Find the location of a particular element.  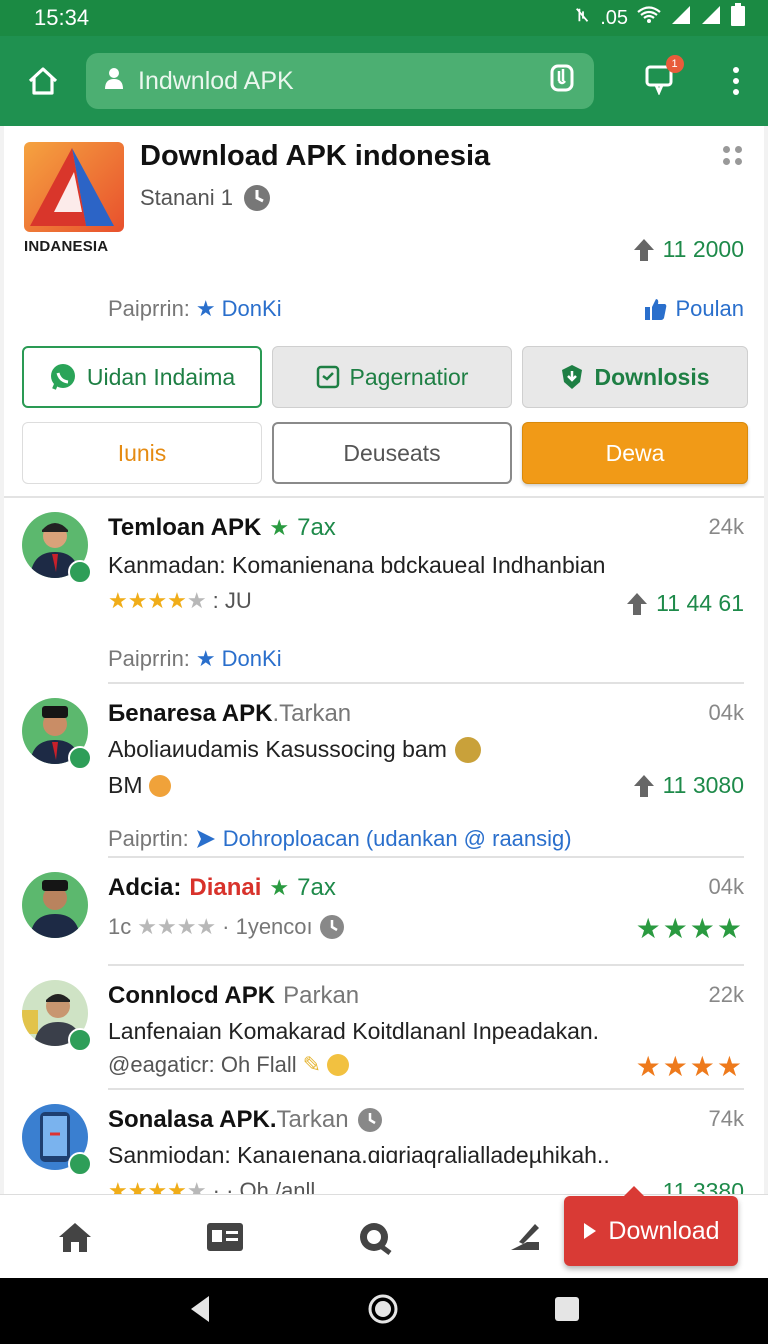

pagination-label: Pagernatior is located at coordinates (409, 376).